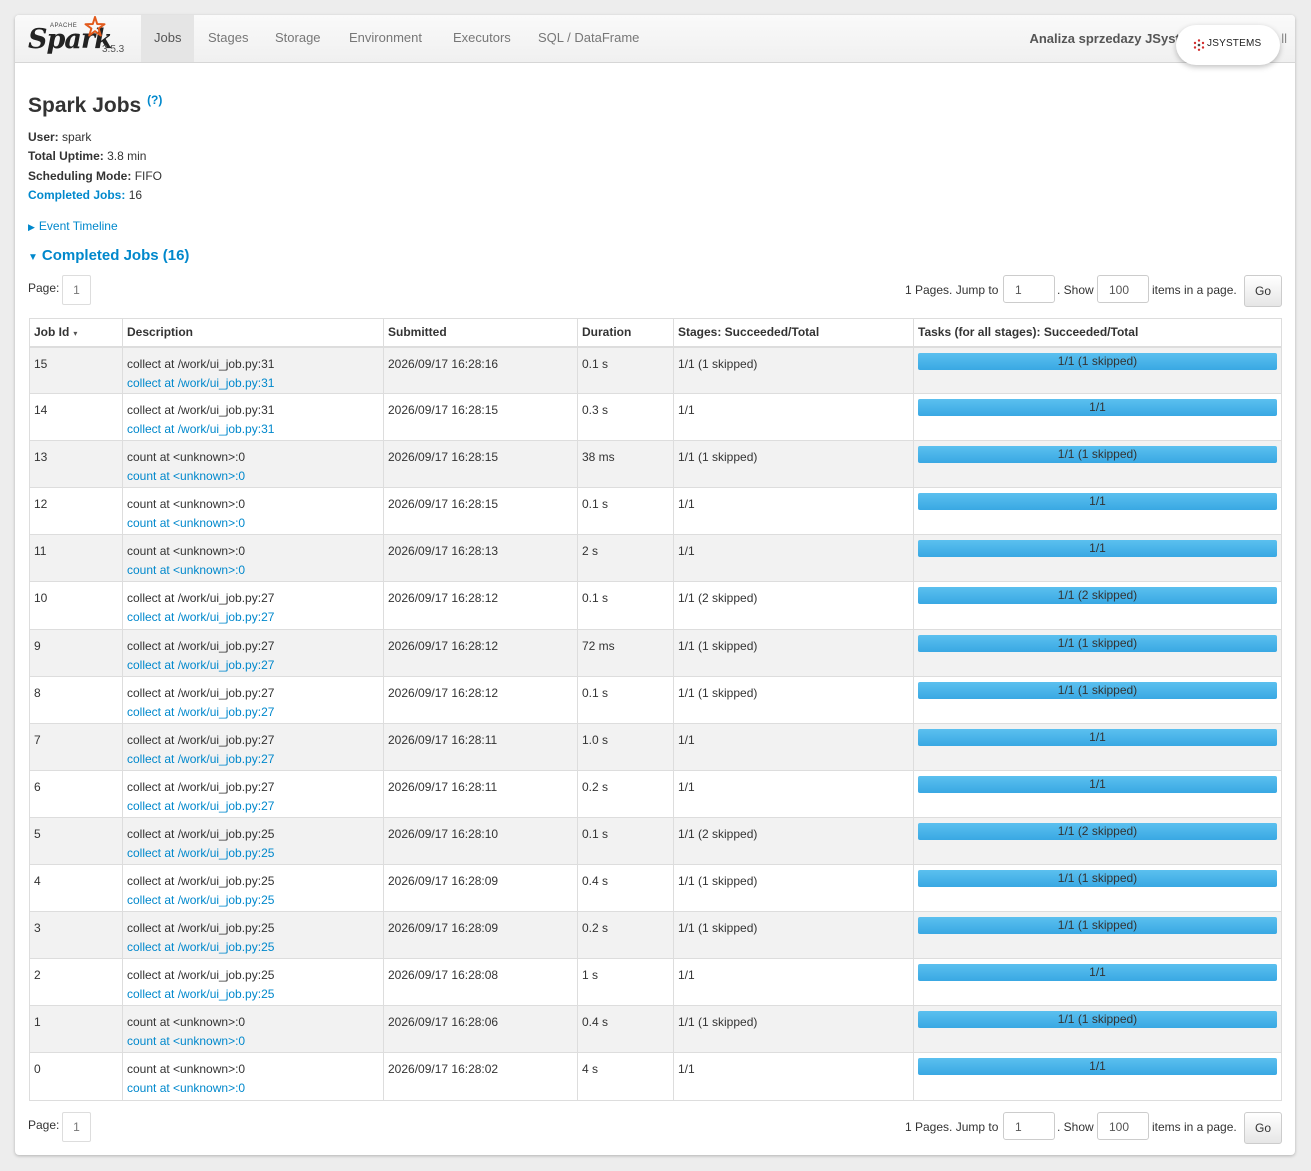 Image resolution: width=1311 pixels, height=1171 pixels. Describe the element at coordinates (480, 333) in the screenshot. I see `col-submitted: Submitted` at that location.